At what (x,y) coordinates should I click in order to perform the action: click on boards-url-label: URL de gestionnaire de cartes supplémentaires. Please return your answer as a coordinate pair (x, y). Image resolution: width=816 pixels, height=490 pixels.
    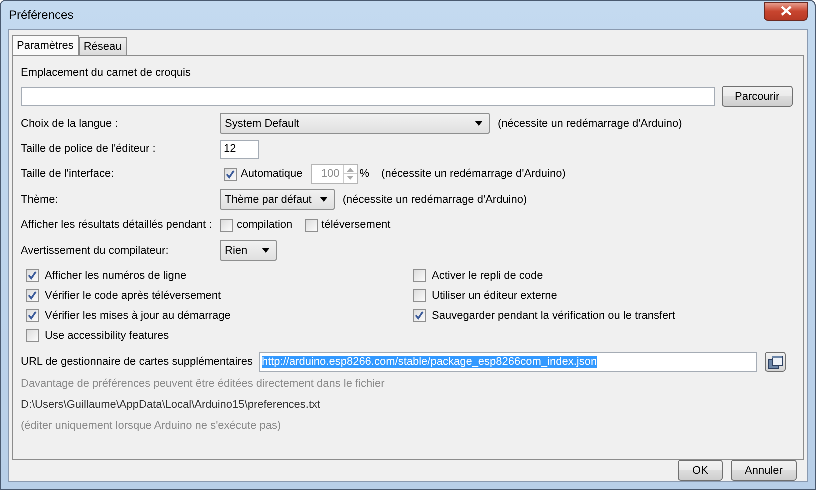
    Looking at the image, I should click on (137, 362).